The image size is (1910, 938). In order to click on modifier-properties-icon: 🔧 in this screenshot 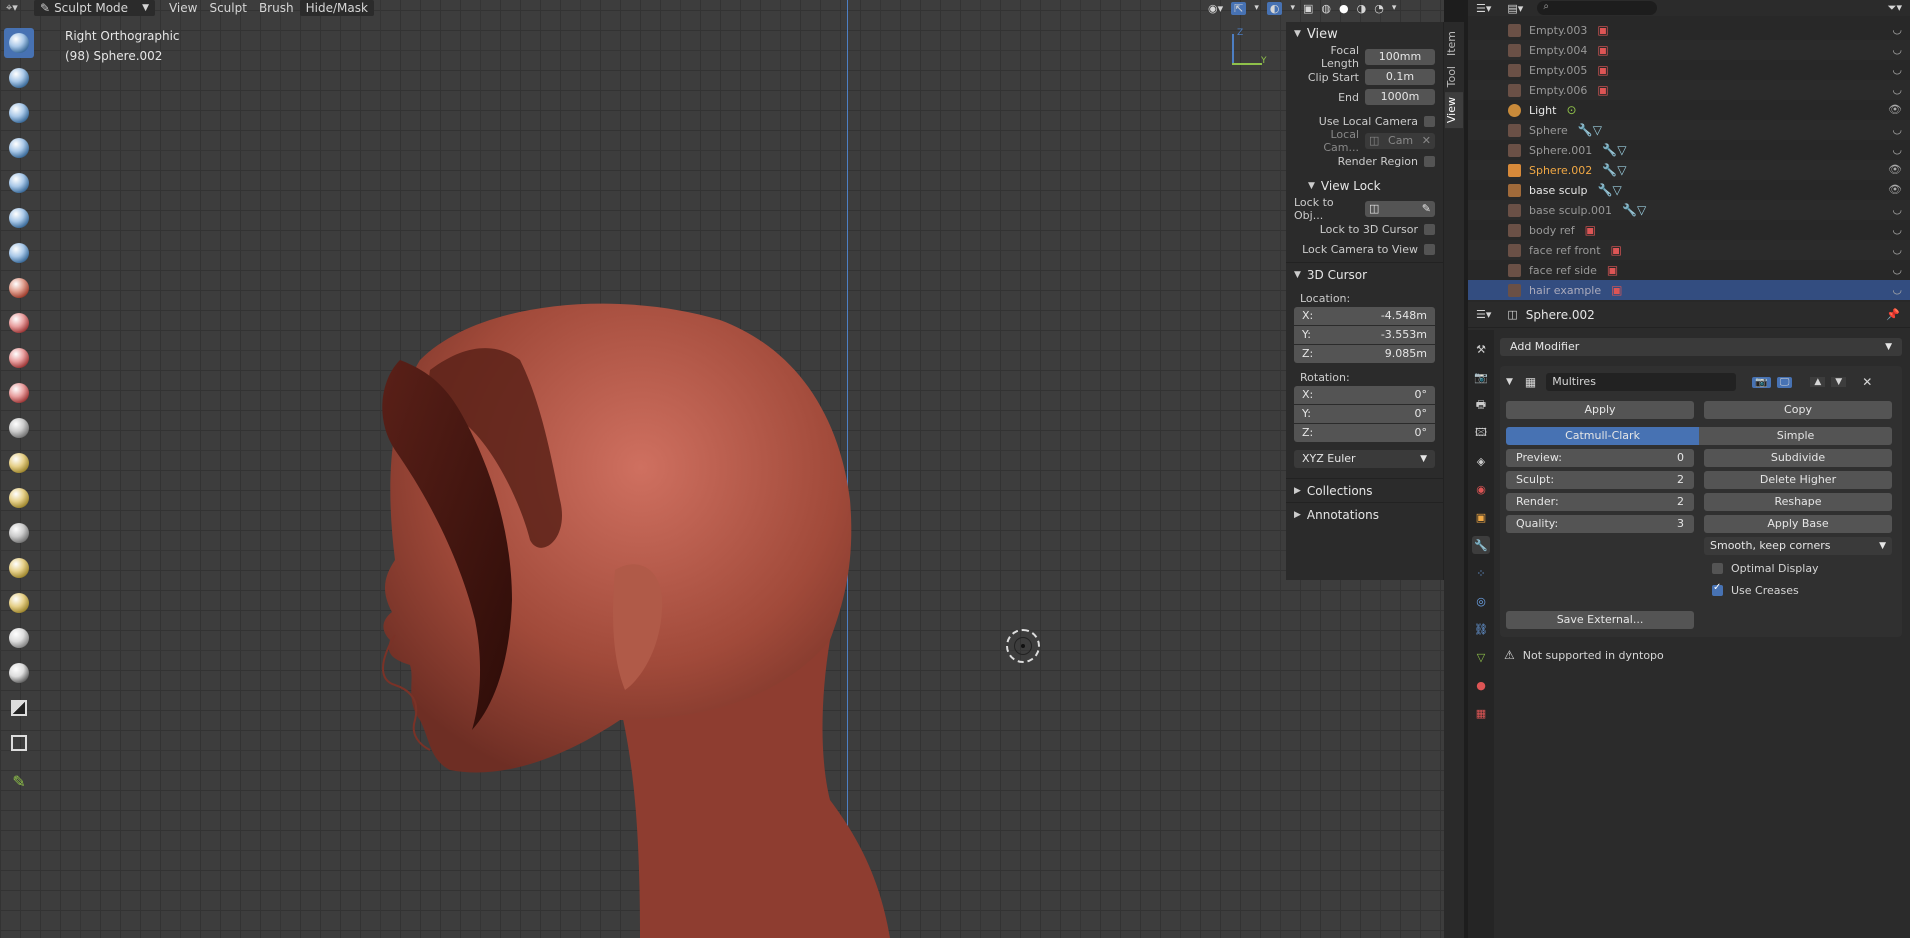, I will do `click(1481, 545)`.